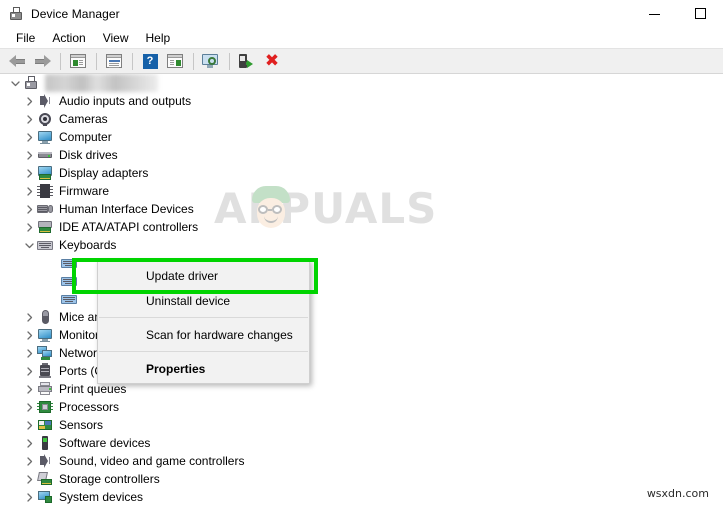  Describe the element at coordinates (45, 209) in the screenshot. I see `hid-icon` at that location.